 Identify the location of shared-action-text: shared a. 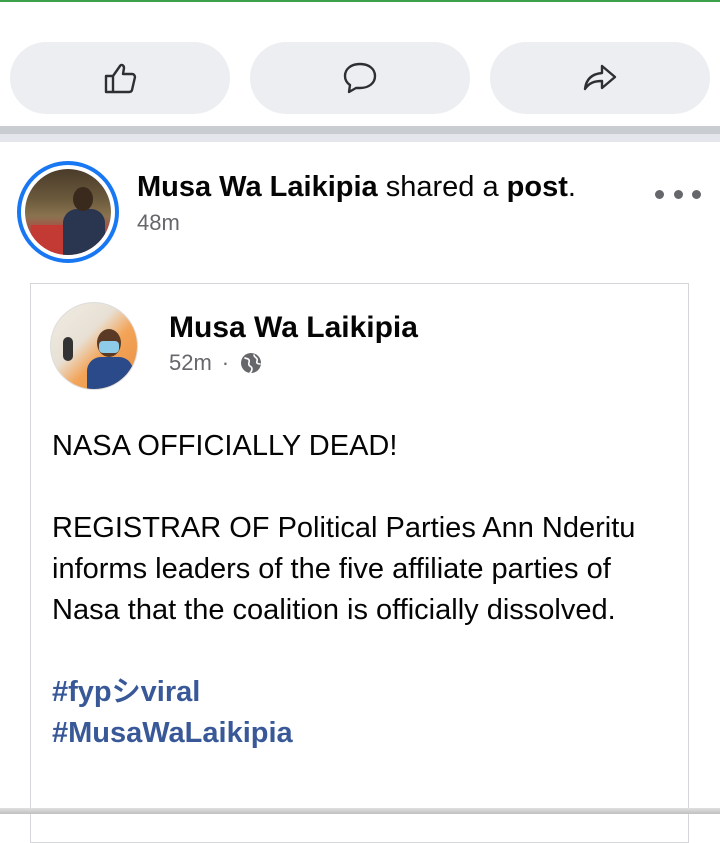
(442, 187).